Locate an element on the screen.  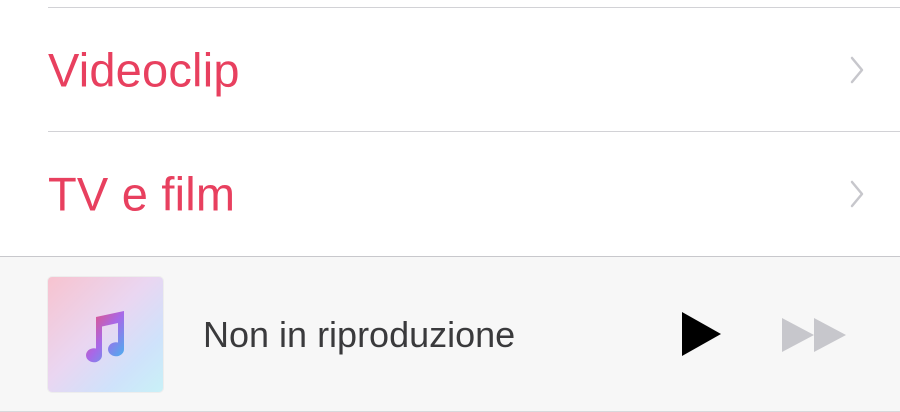
now-playing-status: Non in riproduzione is located at coordinates (359, 334).